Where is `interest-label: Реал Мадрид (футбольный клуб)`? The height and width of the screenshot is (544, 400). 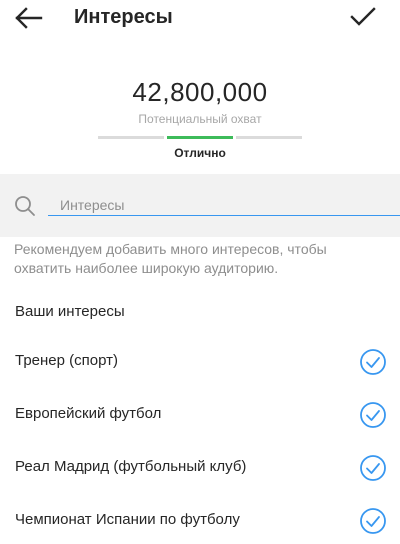
interest-label: Реал Мадрид (футбольный клуб) is located at coordinates (131, 466).